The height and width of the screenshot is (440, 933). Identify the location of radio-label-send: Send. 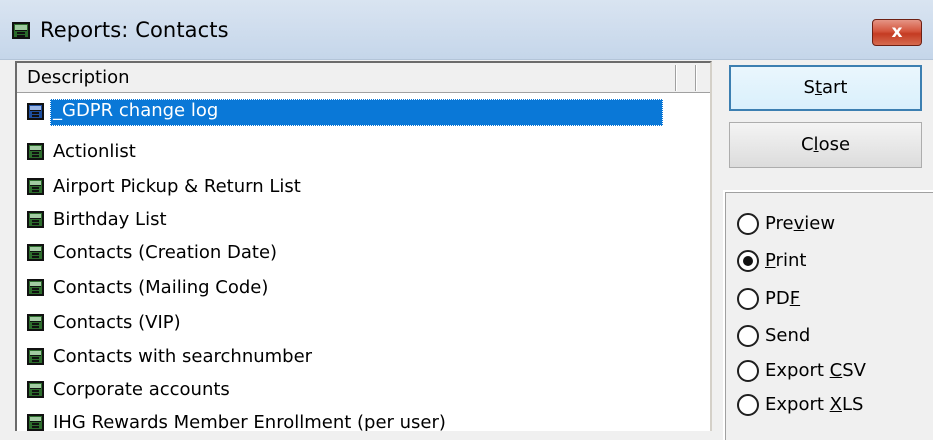
(788, 335).